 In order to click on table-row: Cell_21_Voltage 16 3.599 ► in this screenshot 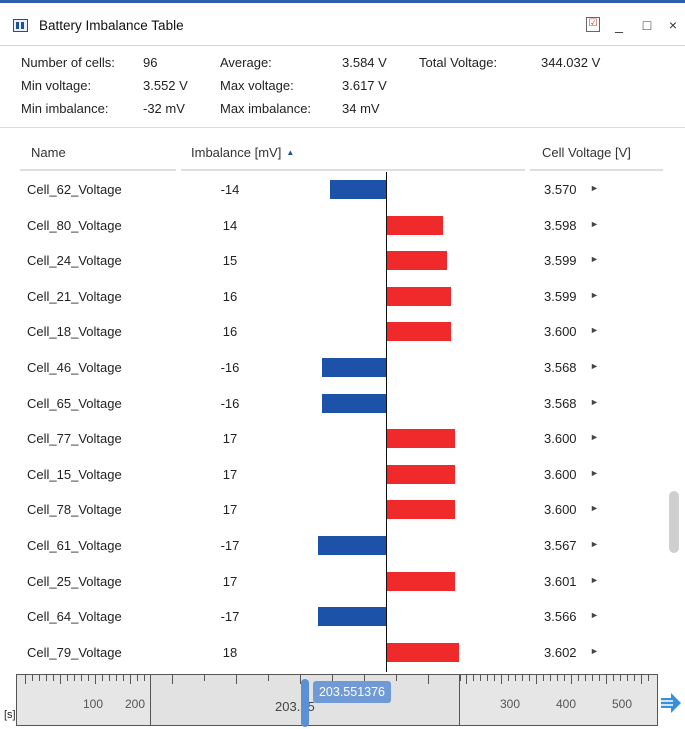, I will do `click(332, 297)`.